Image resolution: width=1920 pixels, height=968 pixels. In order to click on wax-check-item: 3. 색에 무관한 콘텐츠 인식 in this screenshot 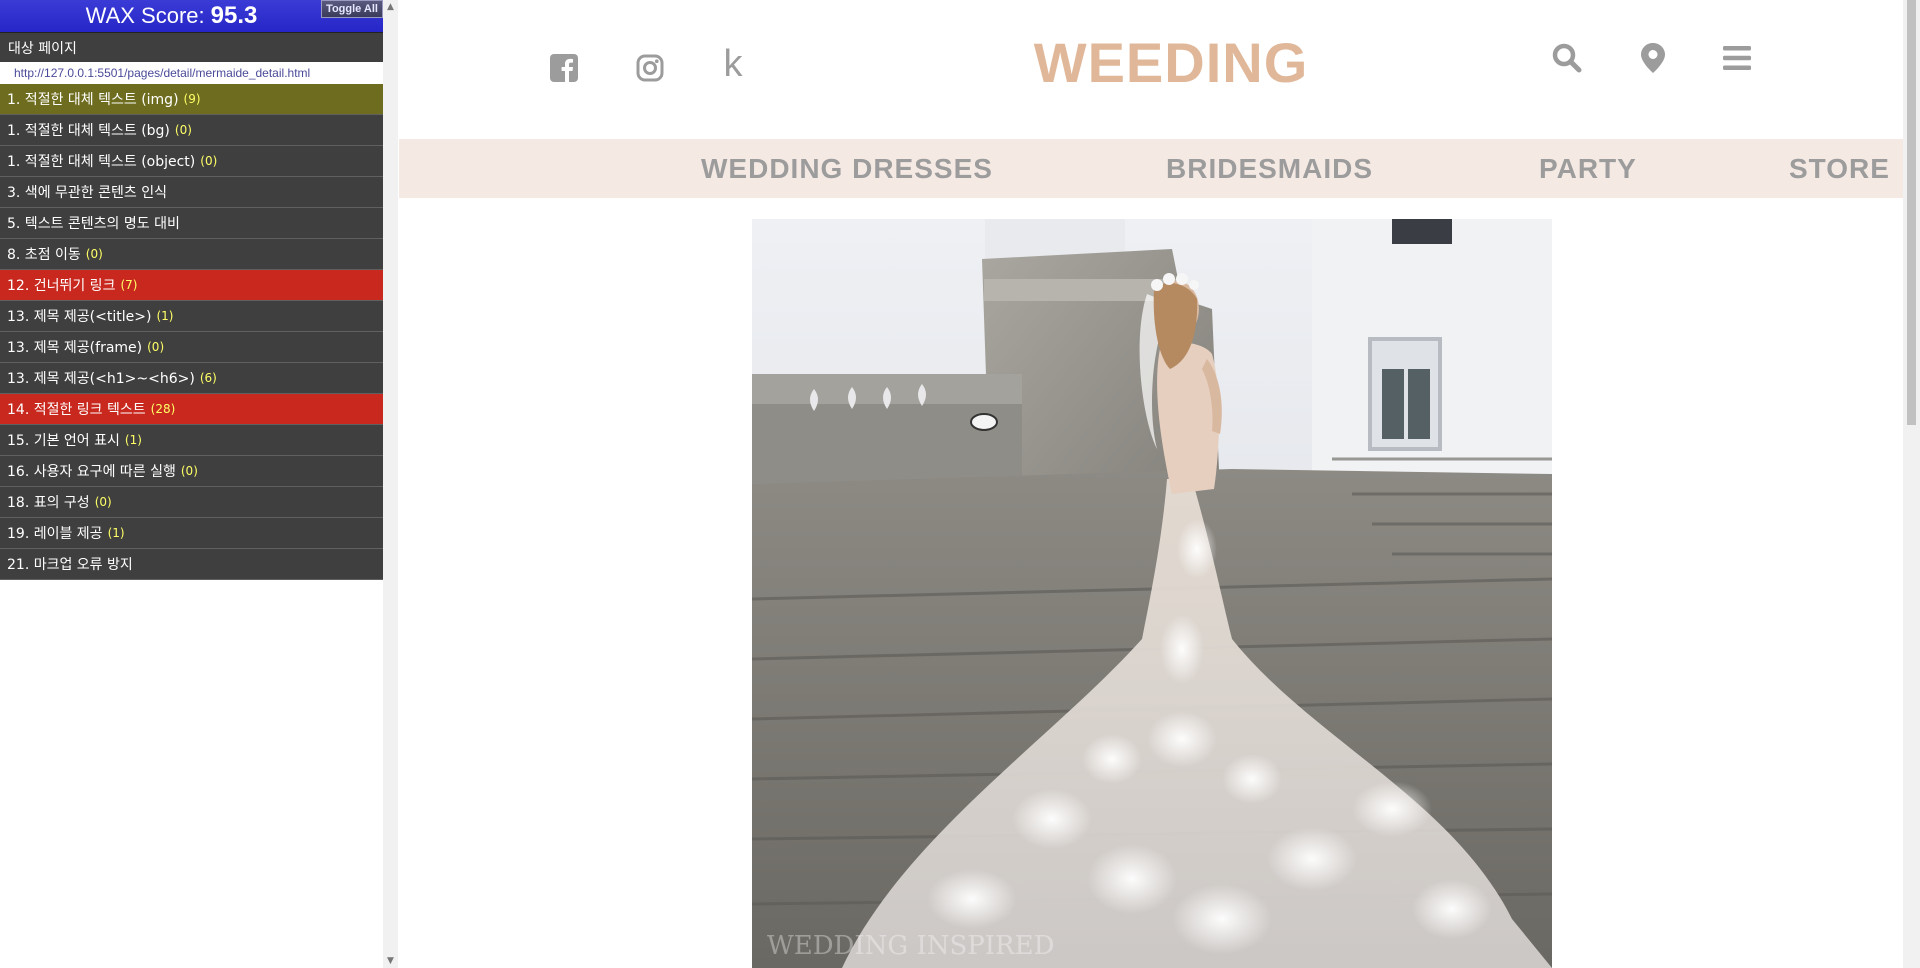, I will do `click(191, 192)`.